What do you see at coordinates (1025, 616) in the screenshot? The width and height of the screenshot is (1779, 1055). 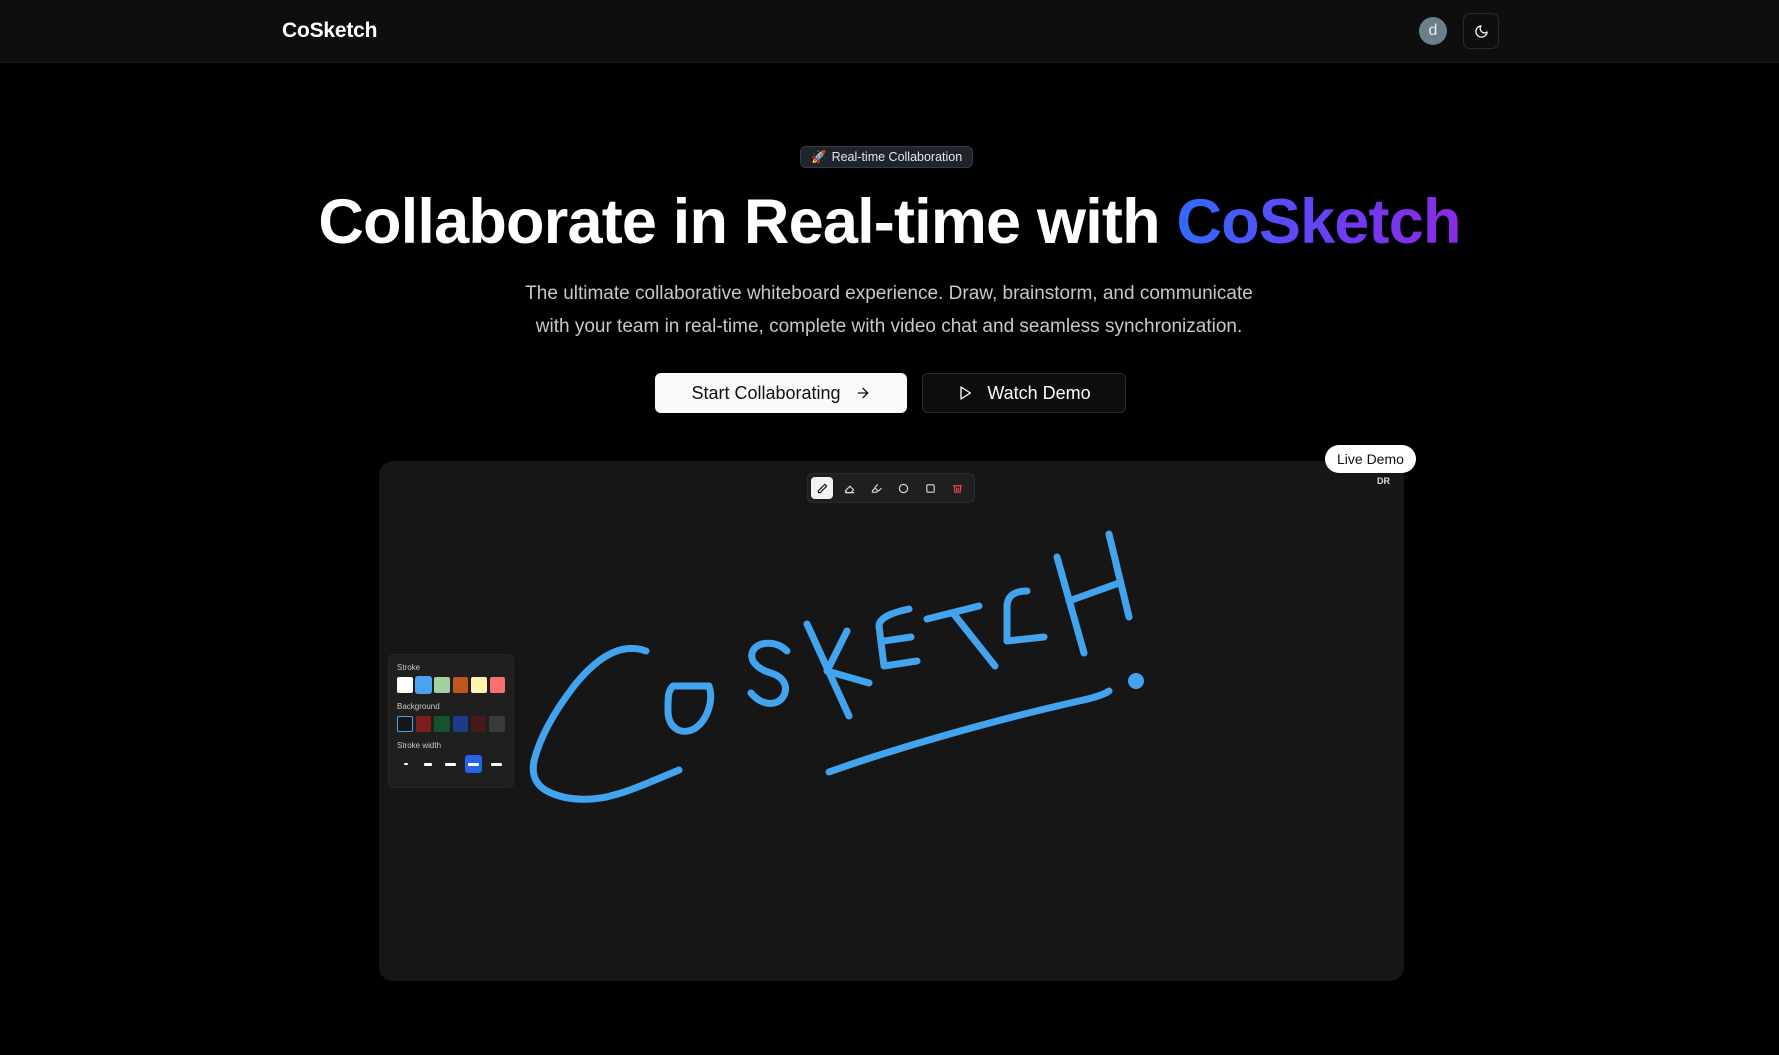 I see `drawing-letter-c-small` at bounding box center [1025, 616].